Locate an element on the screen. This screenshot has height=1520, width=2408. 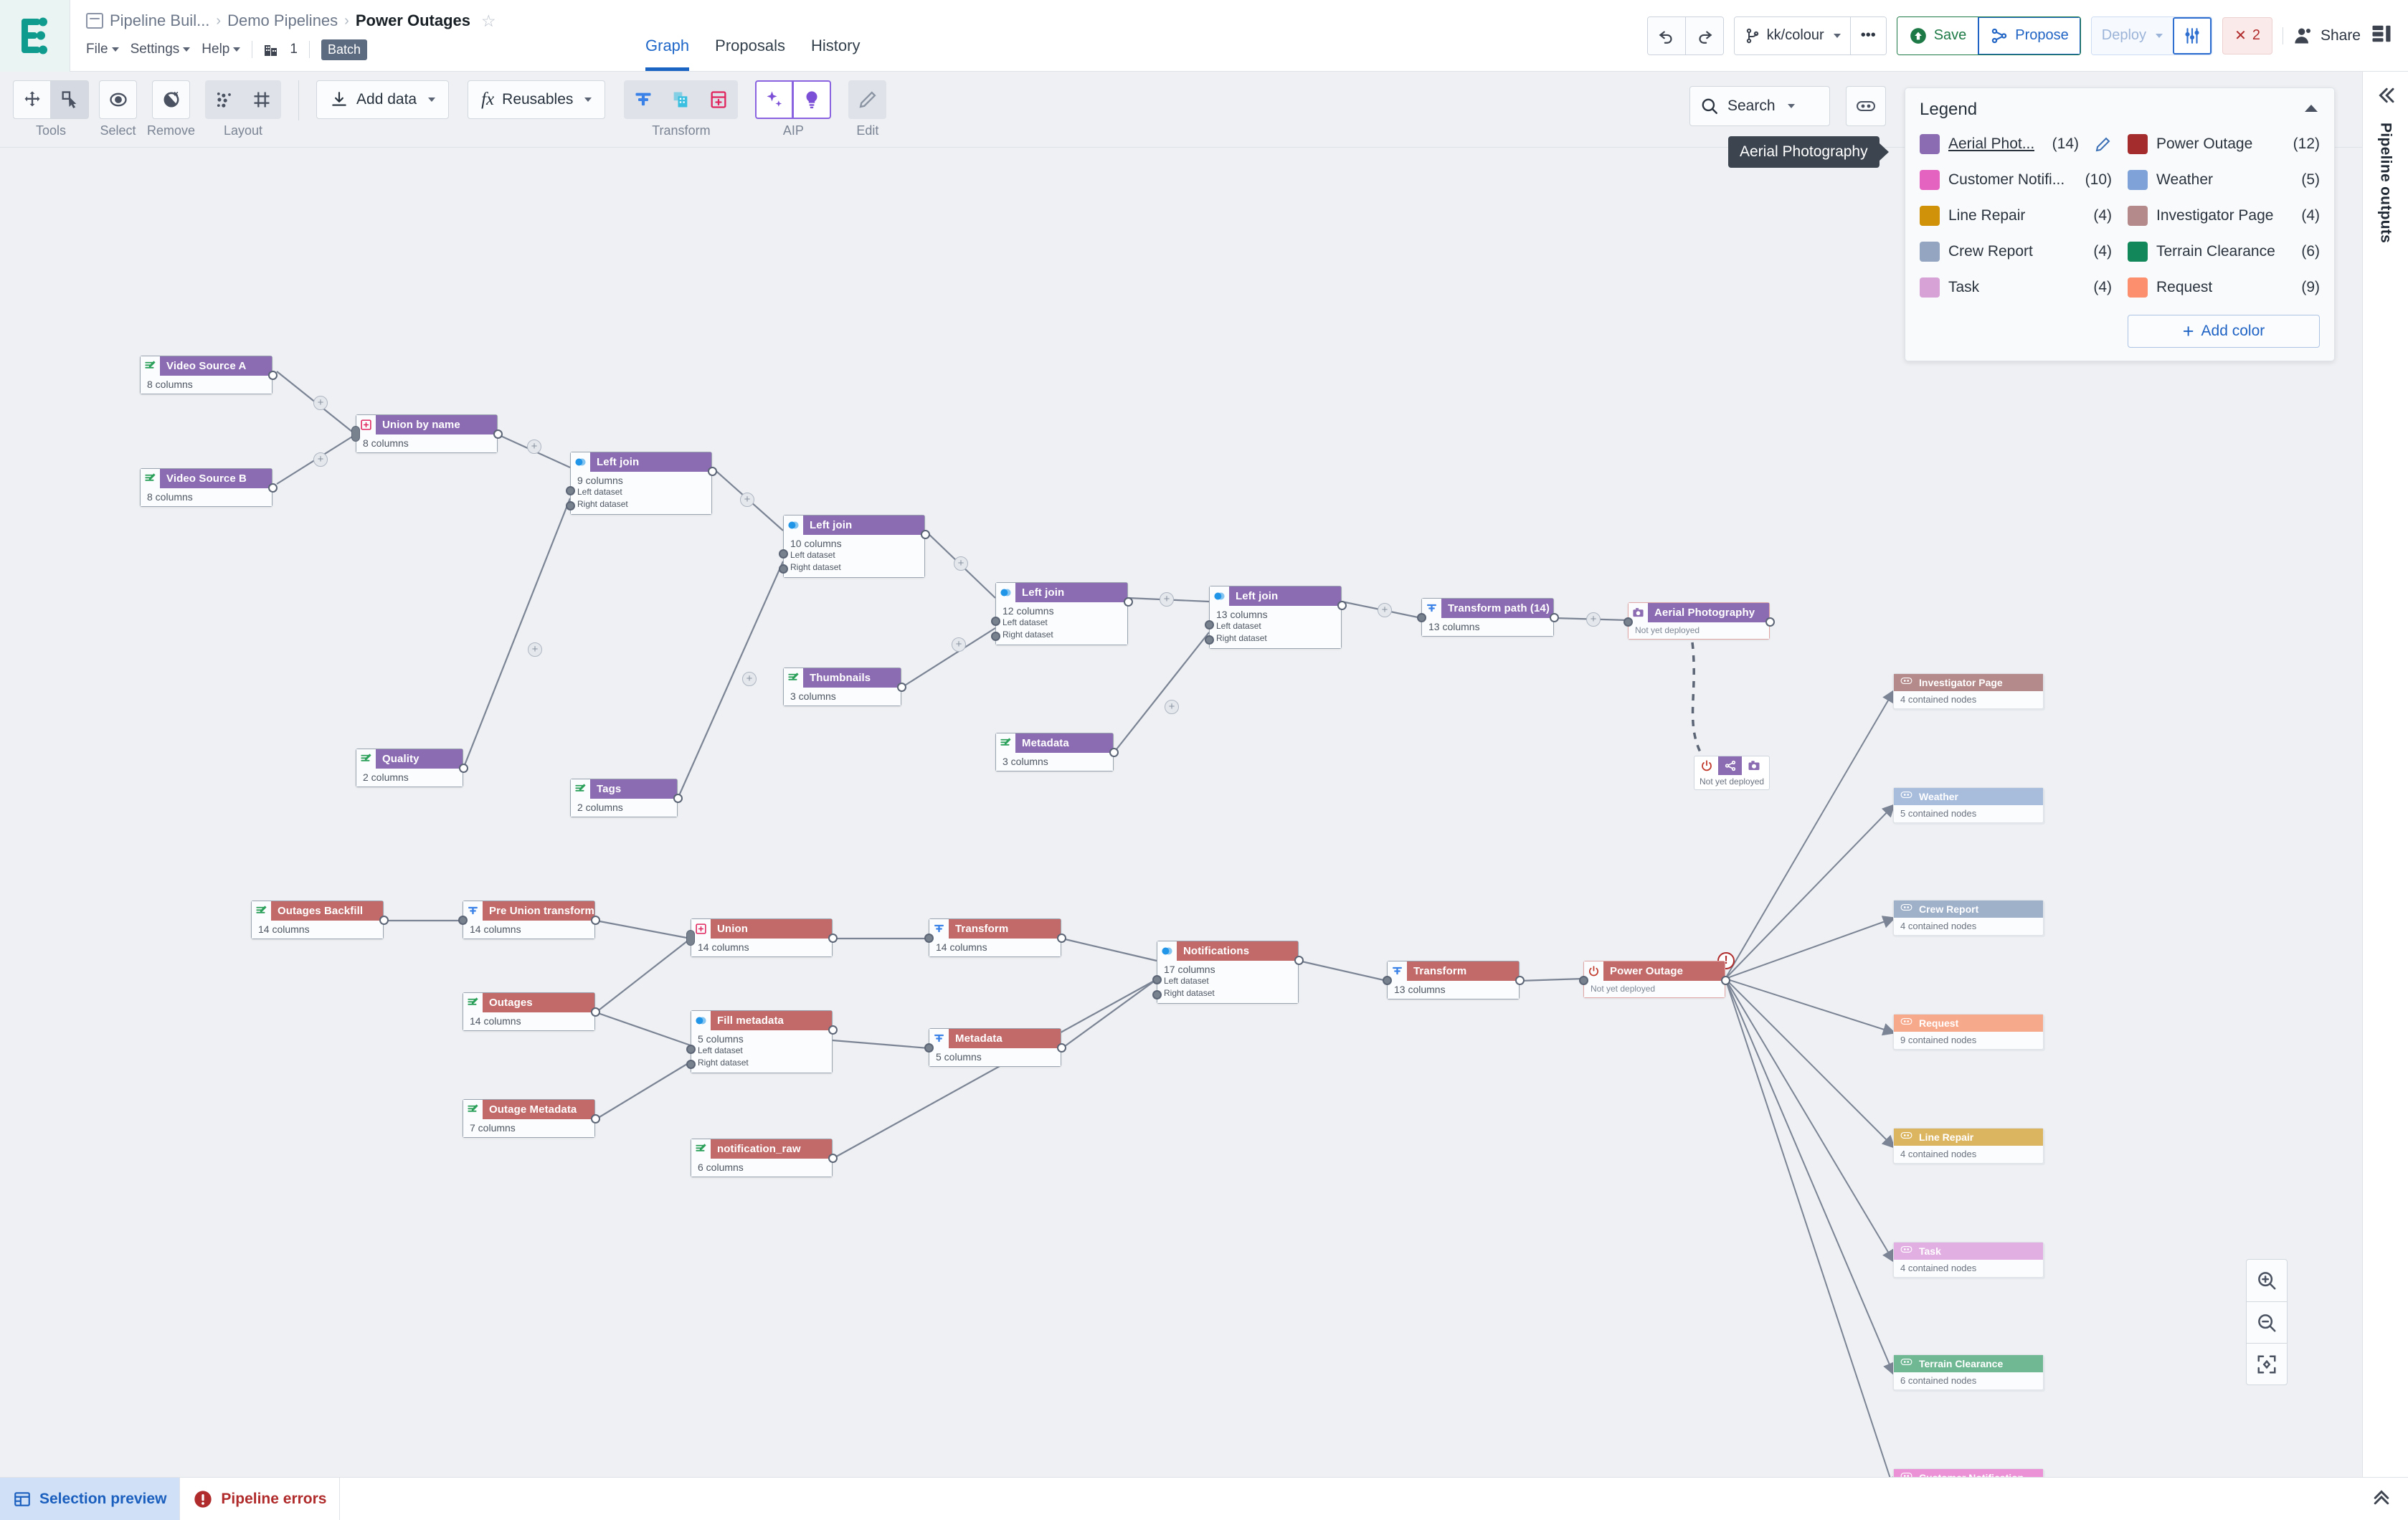
graph-group-node-investigator-page: Investigator Page 4 contained nodes is located at coordinates (1968, 691).